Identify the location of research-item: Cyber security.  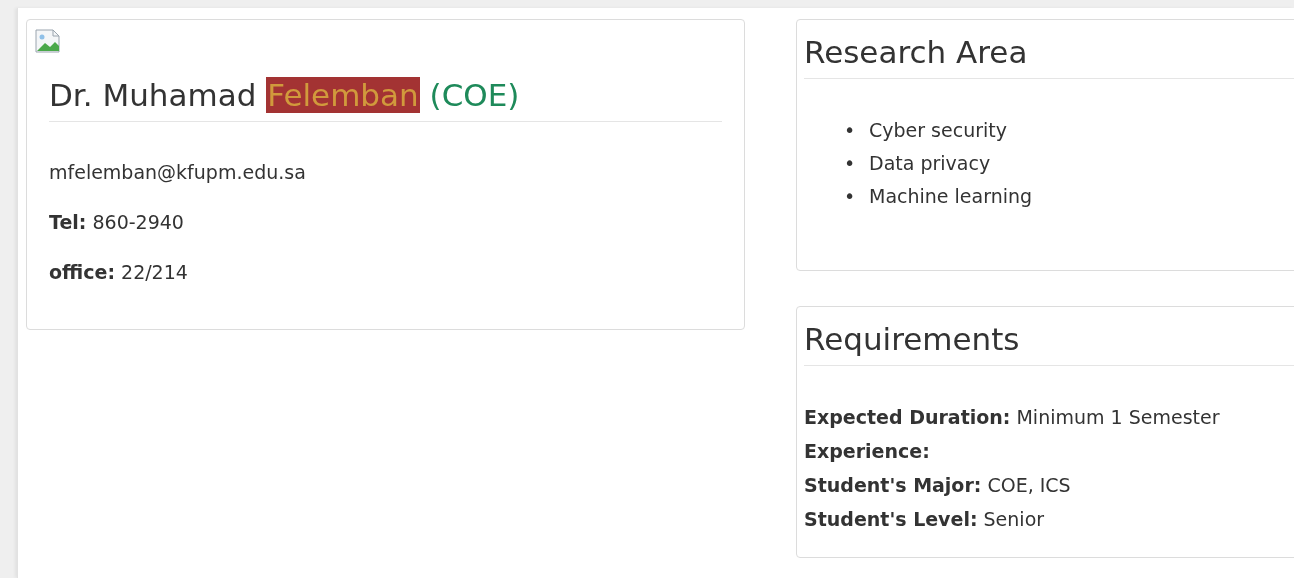
(938, 130).